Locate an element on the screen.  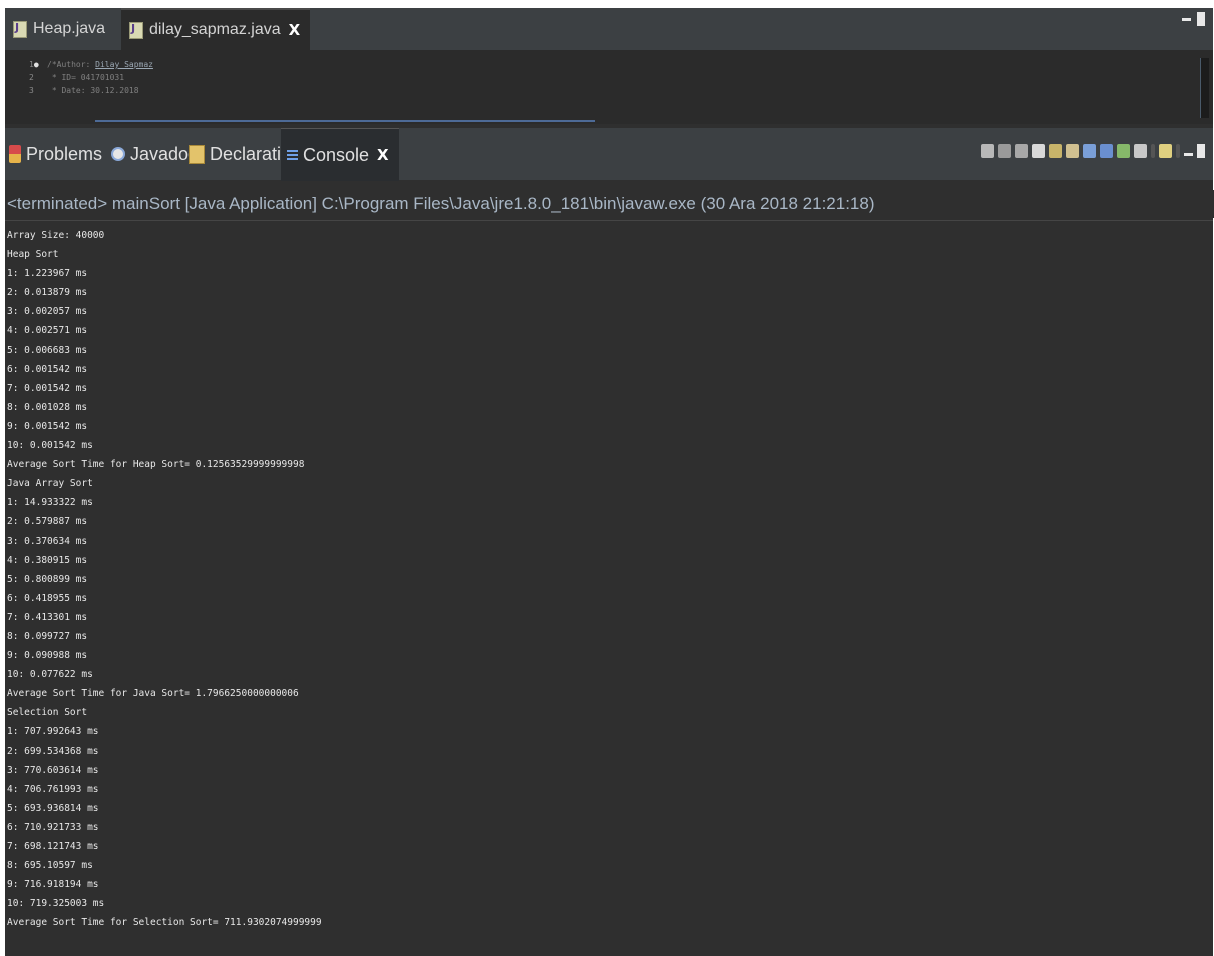
tab-label: Problems is located at coordinates (64, 153).